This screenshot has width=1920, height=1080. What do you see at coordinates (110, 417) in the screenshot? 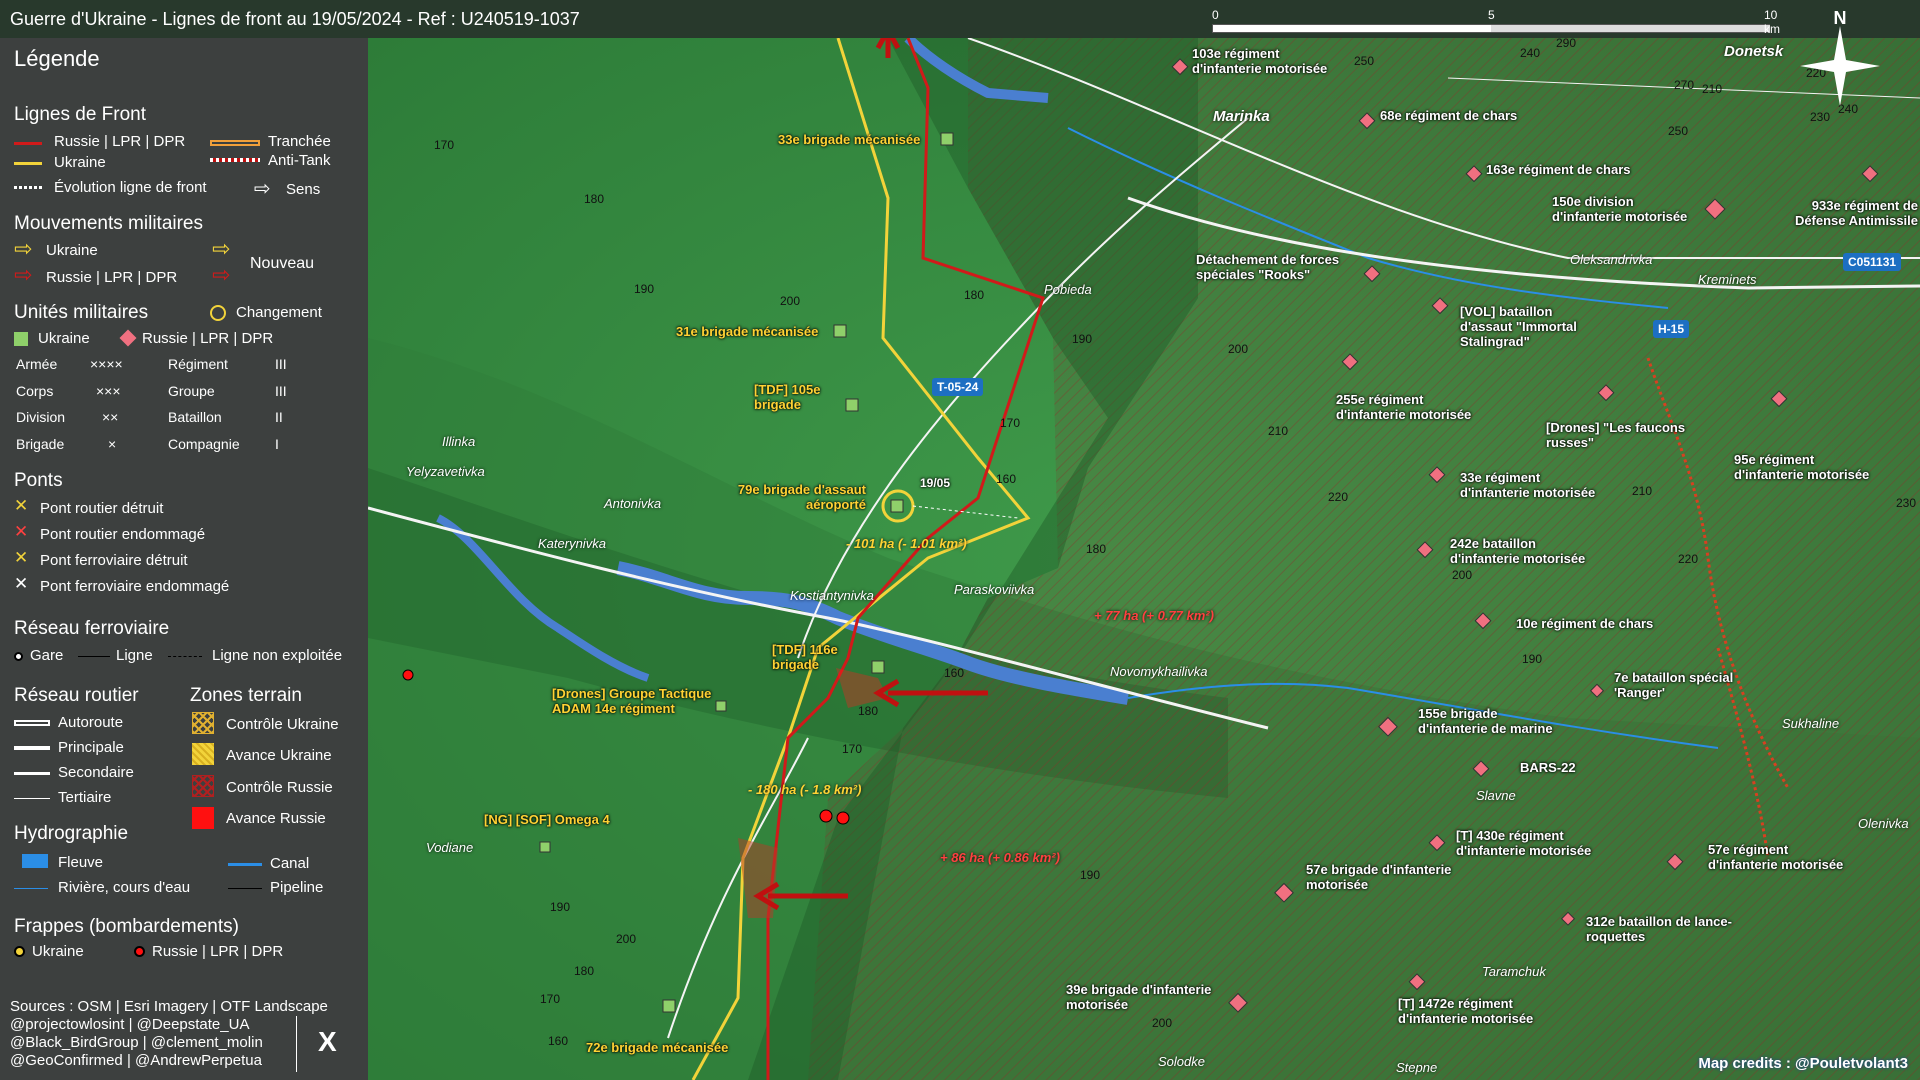
I see `unit-type-symbol: ××` at bounding box center [110, 417].